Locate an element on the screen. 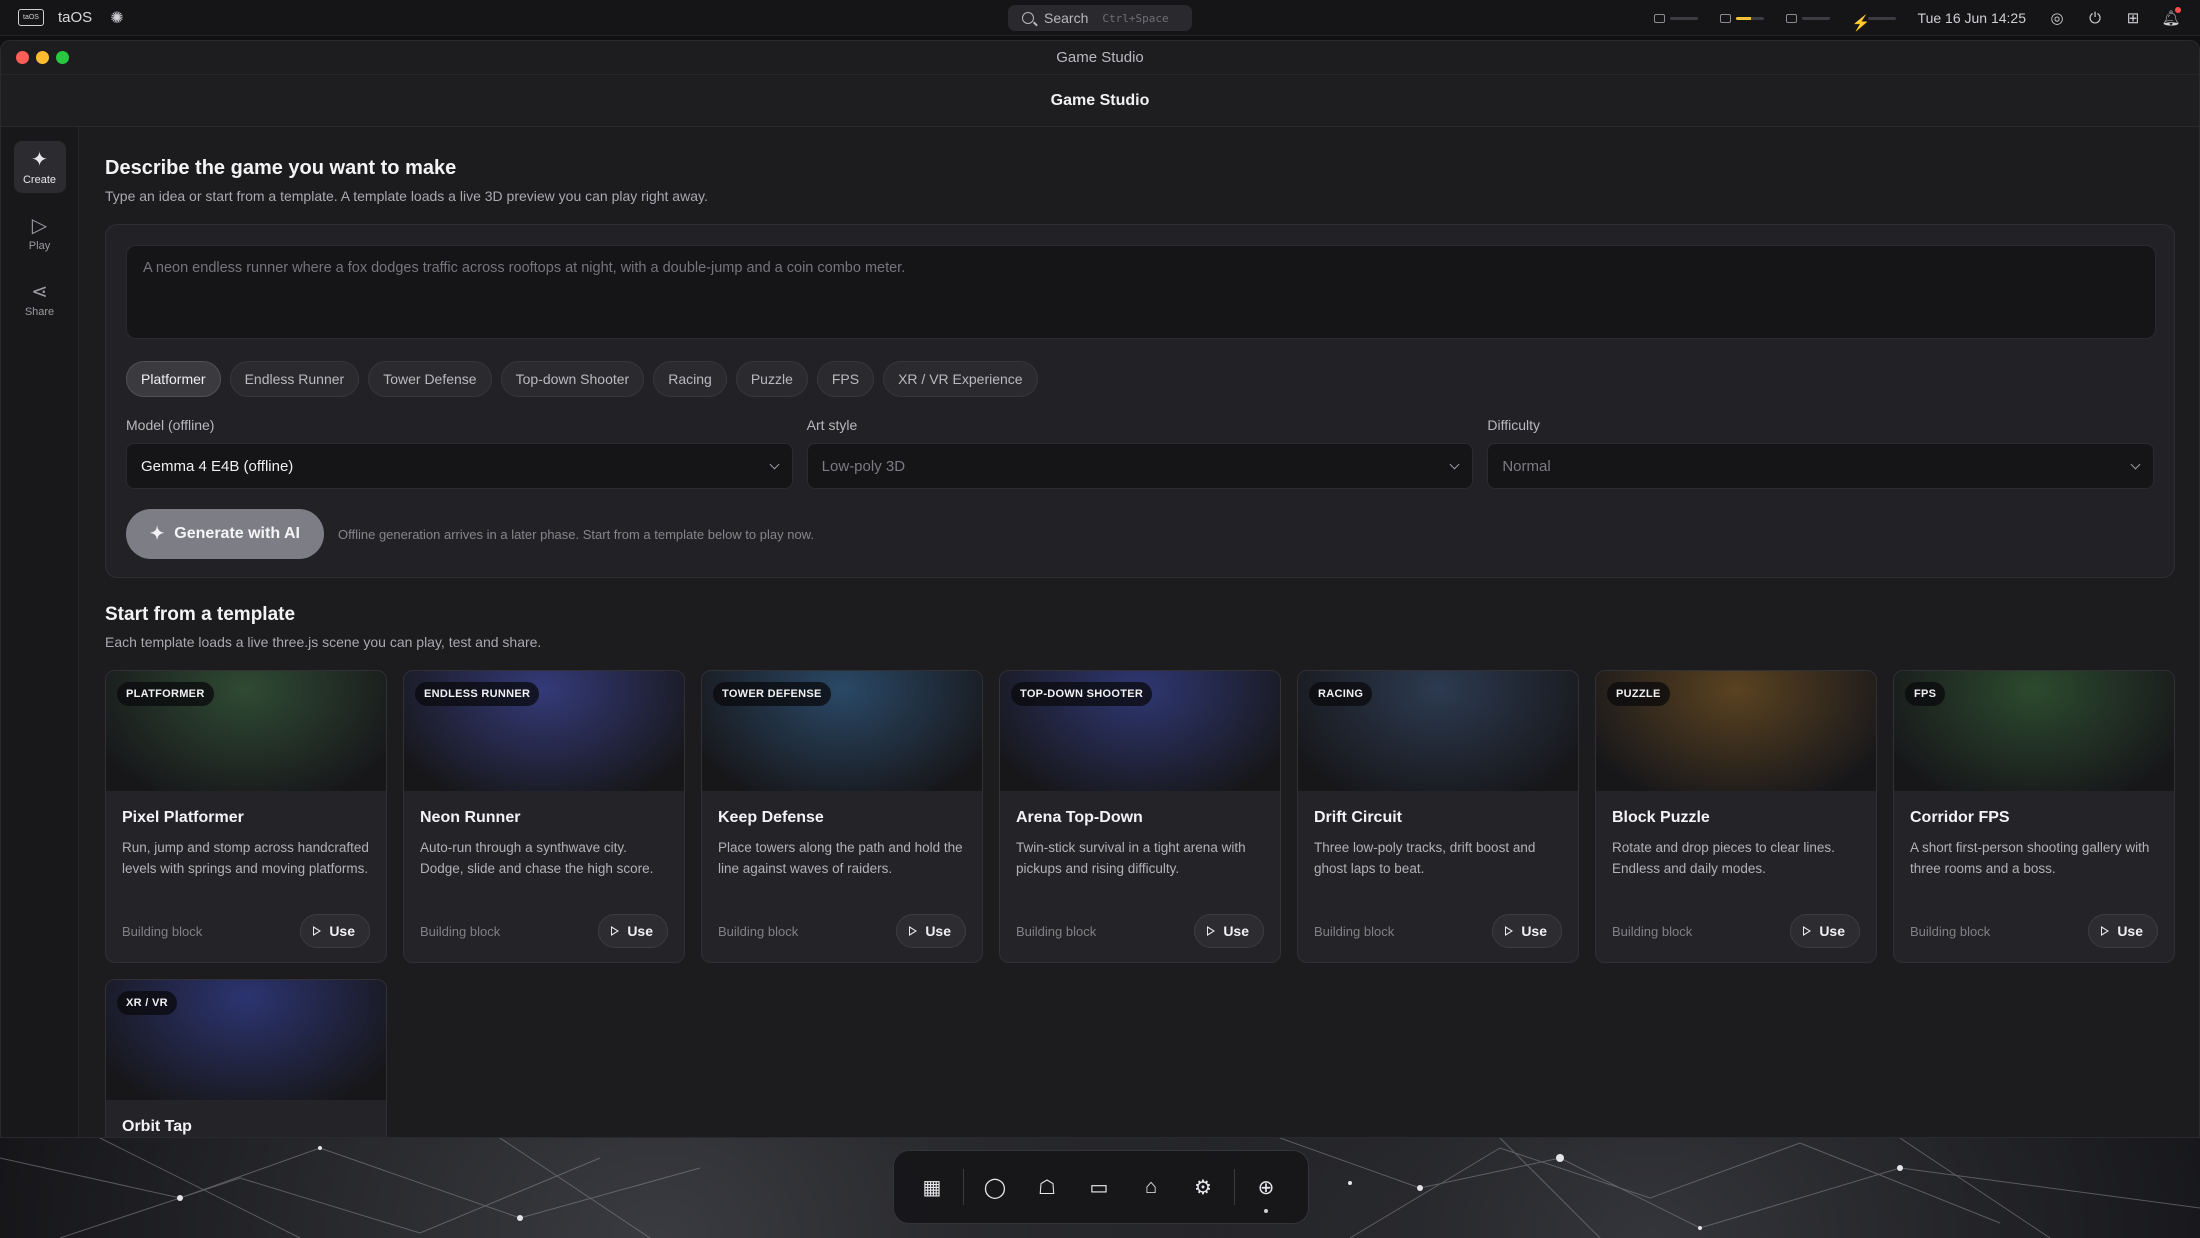  generate-with-ai-button: ✦ Generate with AI is located at coordinates (225, 534).